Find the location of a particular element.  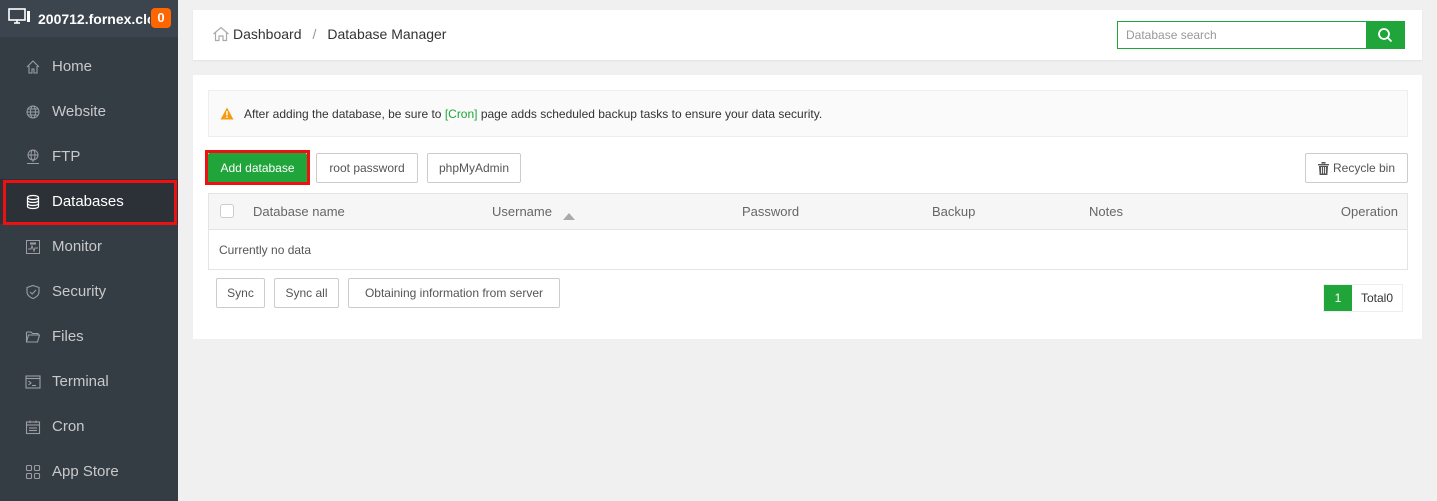

sidebar-item-label: Website is located at coordinates (79, 111).